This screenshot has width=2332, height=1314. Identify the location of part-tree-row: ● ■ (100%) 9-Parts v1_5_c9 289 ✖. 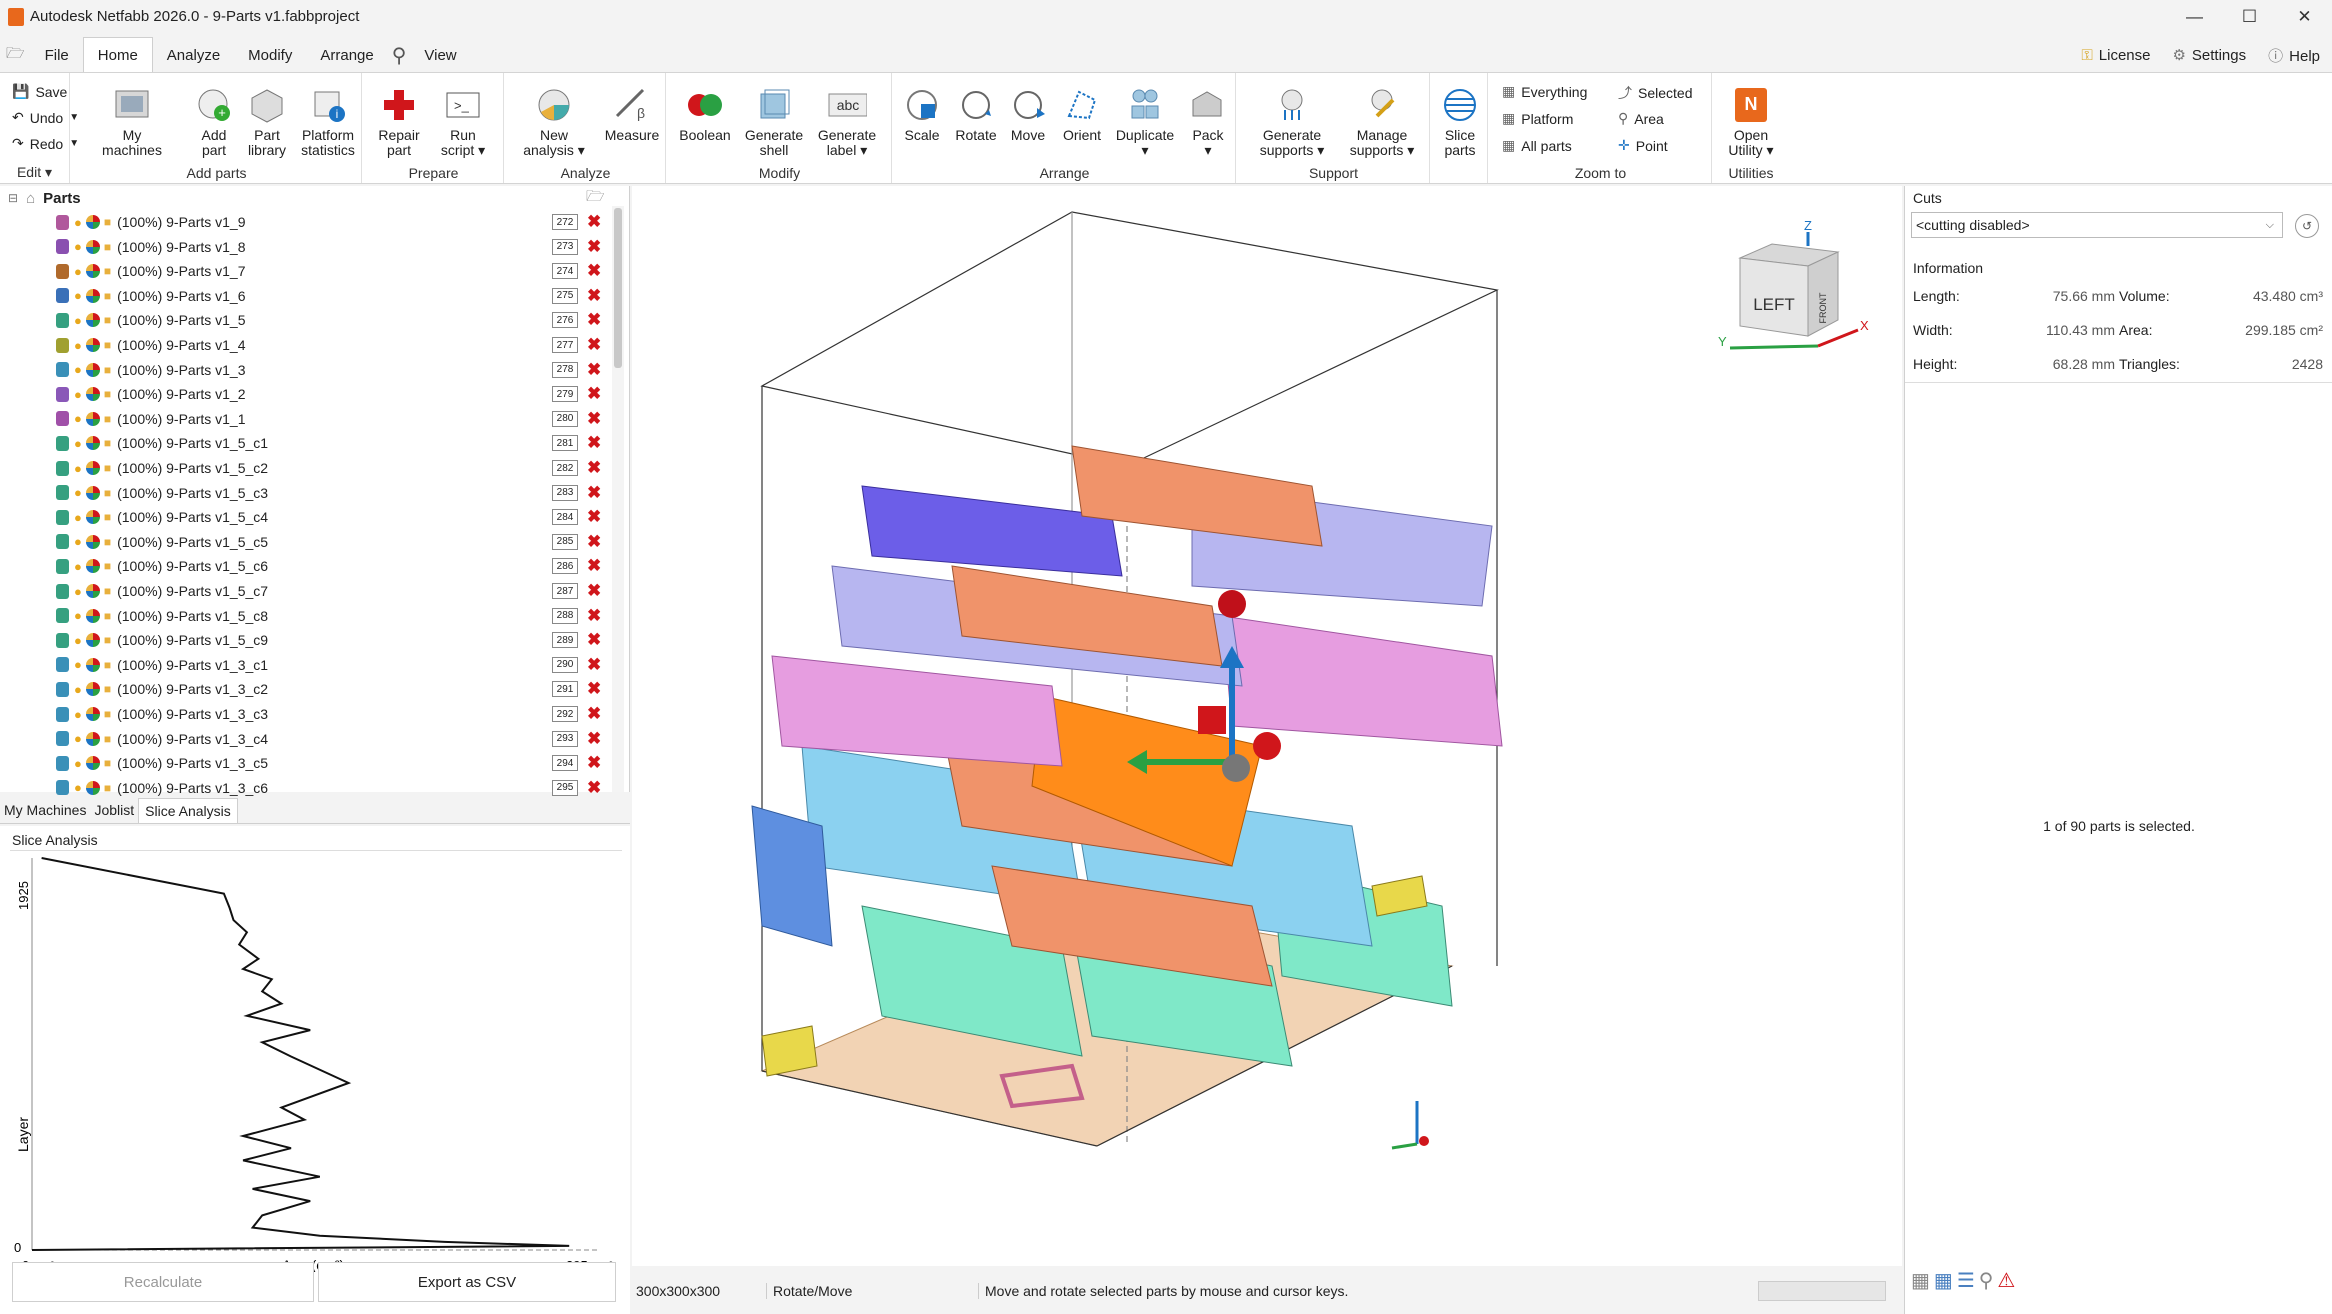
(310, 640).